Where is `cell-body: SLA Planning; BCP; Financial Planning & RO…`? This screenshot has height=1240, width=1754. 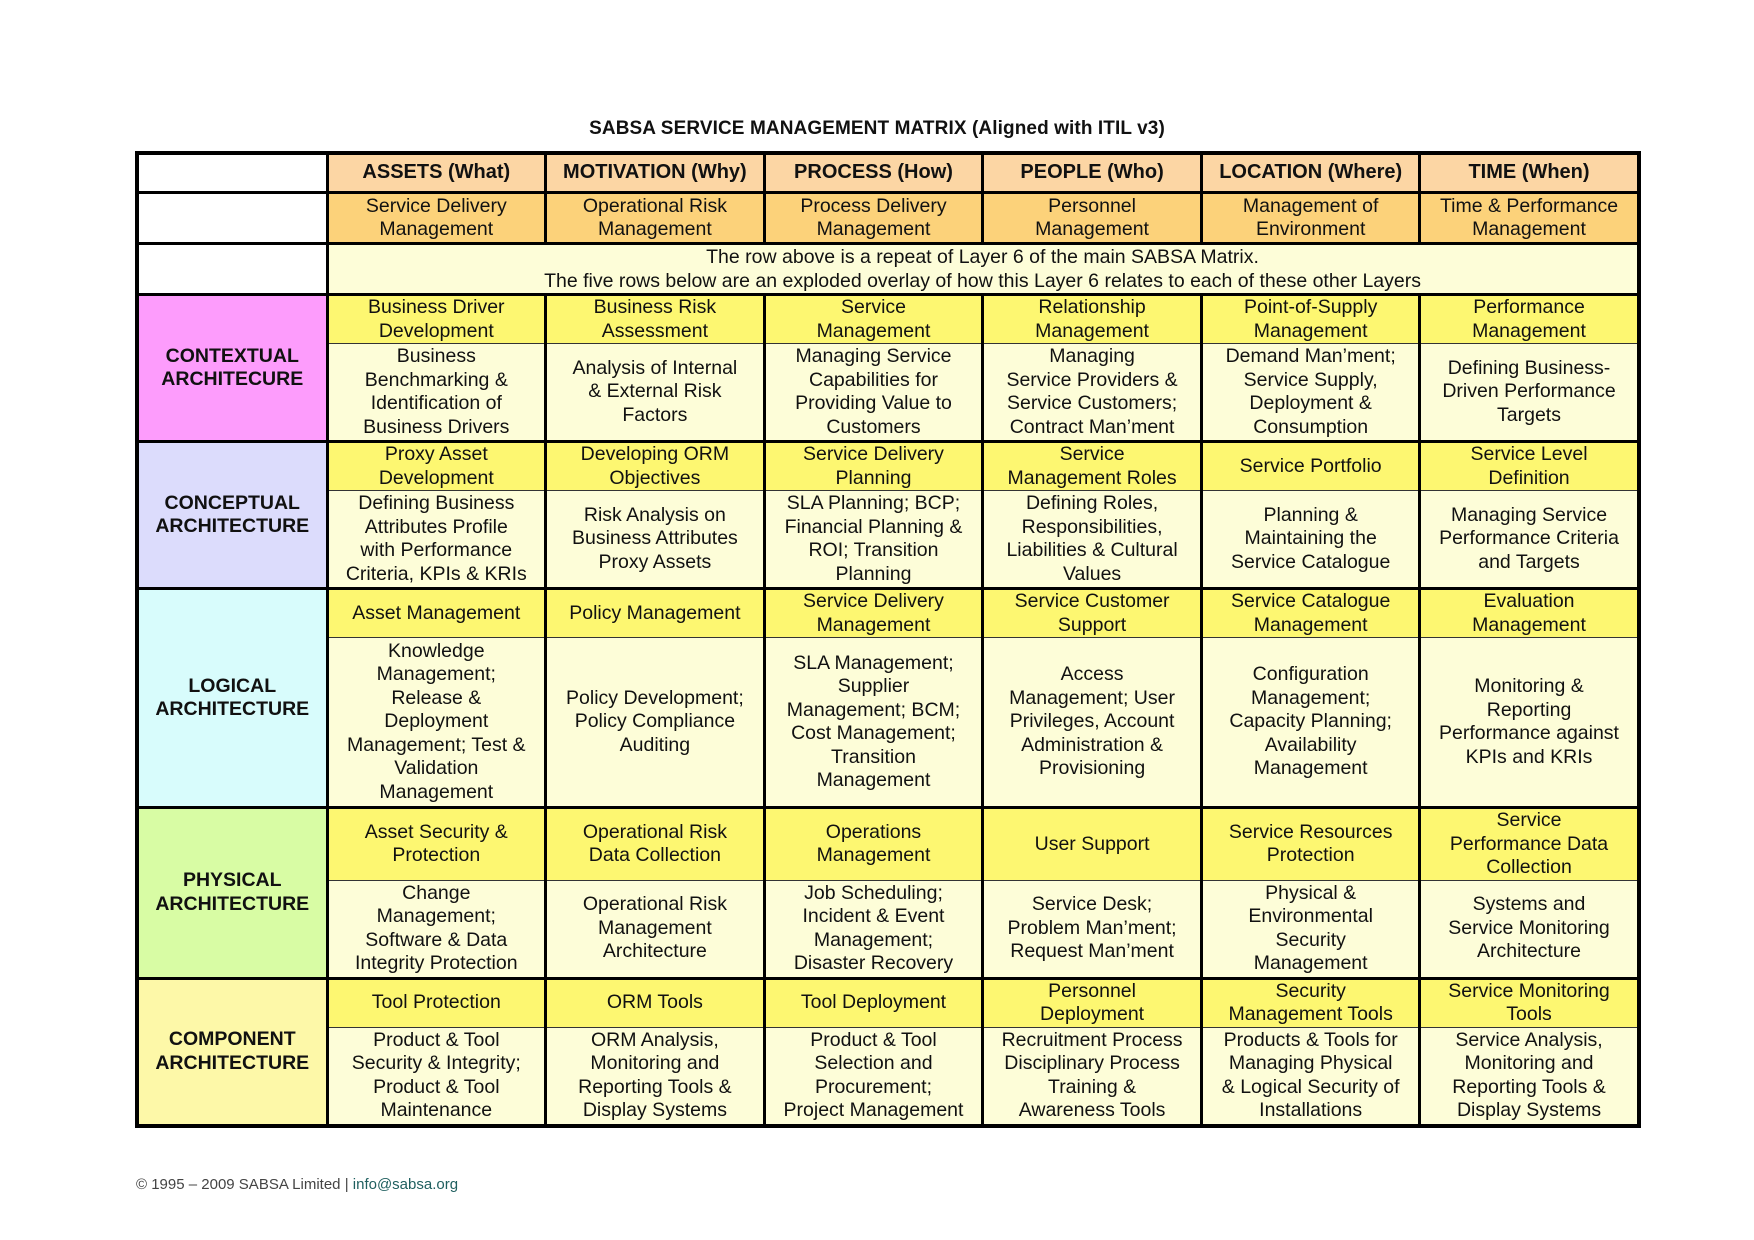
cell-body: SLA Planning; BCP; Financial Planning & RO… is located at coordinates (873, 540).